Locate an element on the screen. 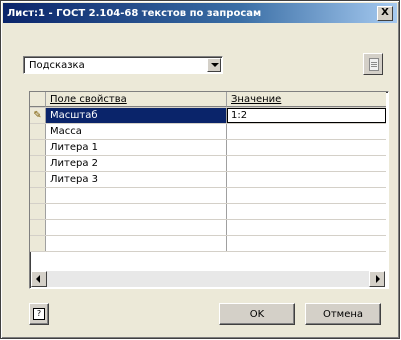  scroll-right-button is located at coordinates (377, 279).